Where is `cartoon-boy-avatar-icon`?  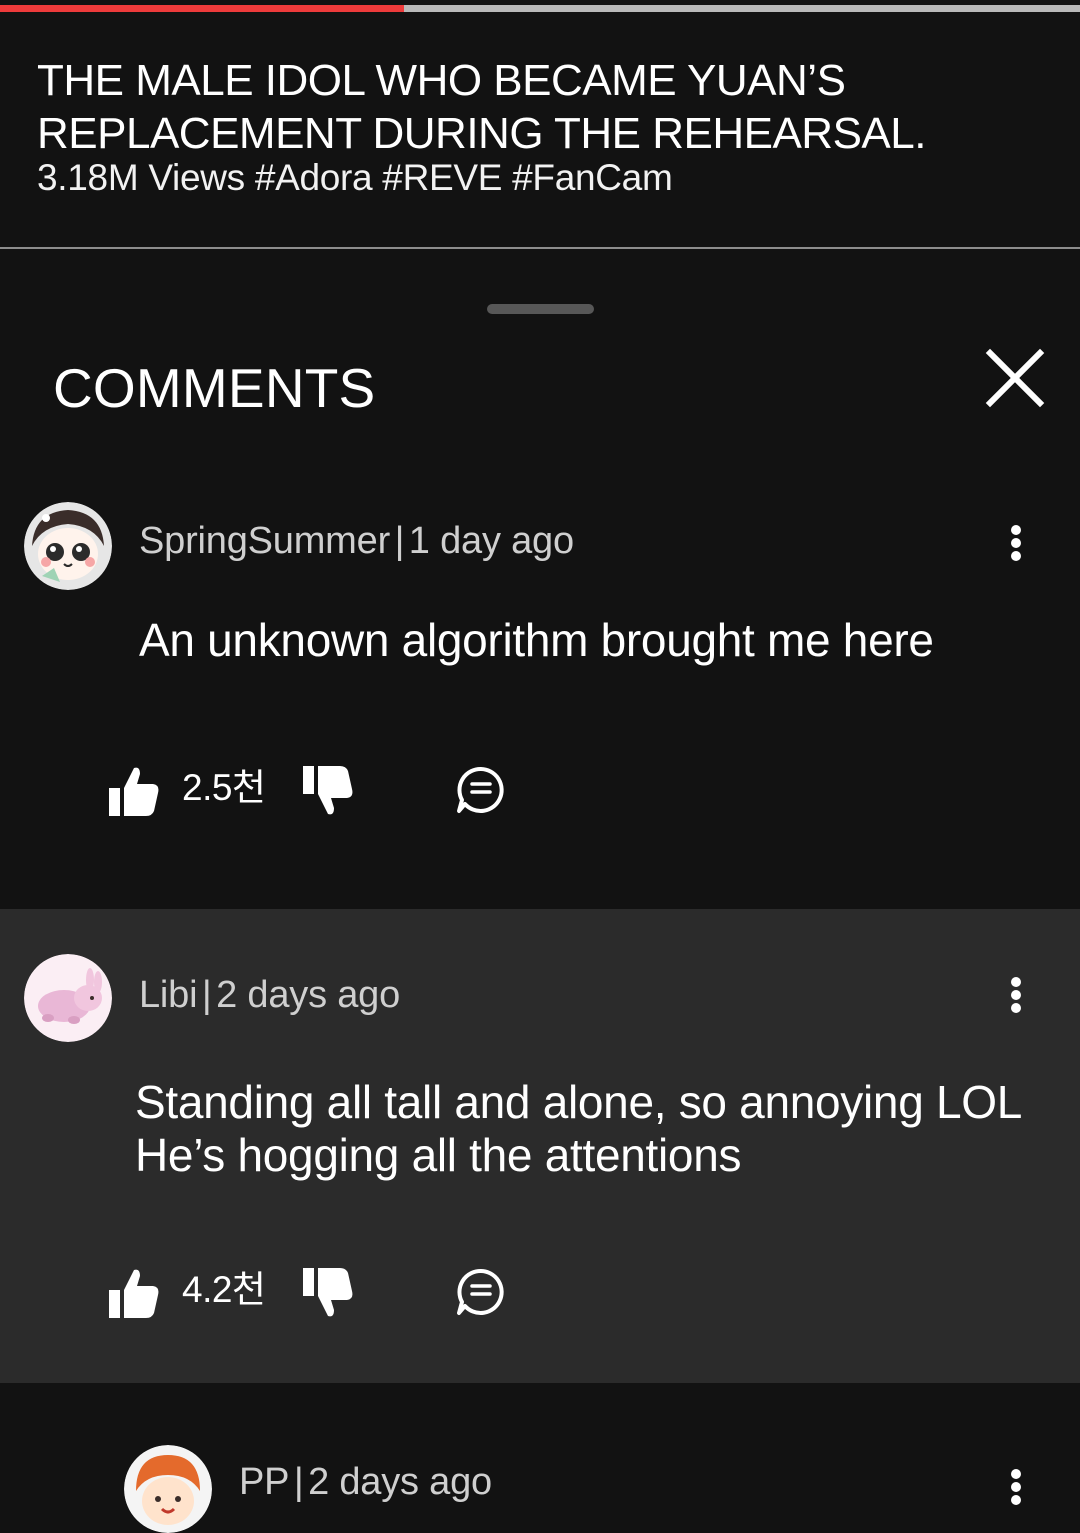
cartoon-boy-avatar-icon is located at coordinates (168, 1489).